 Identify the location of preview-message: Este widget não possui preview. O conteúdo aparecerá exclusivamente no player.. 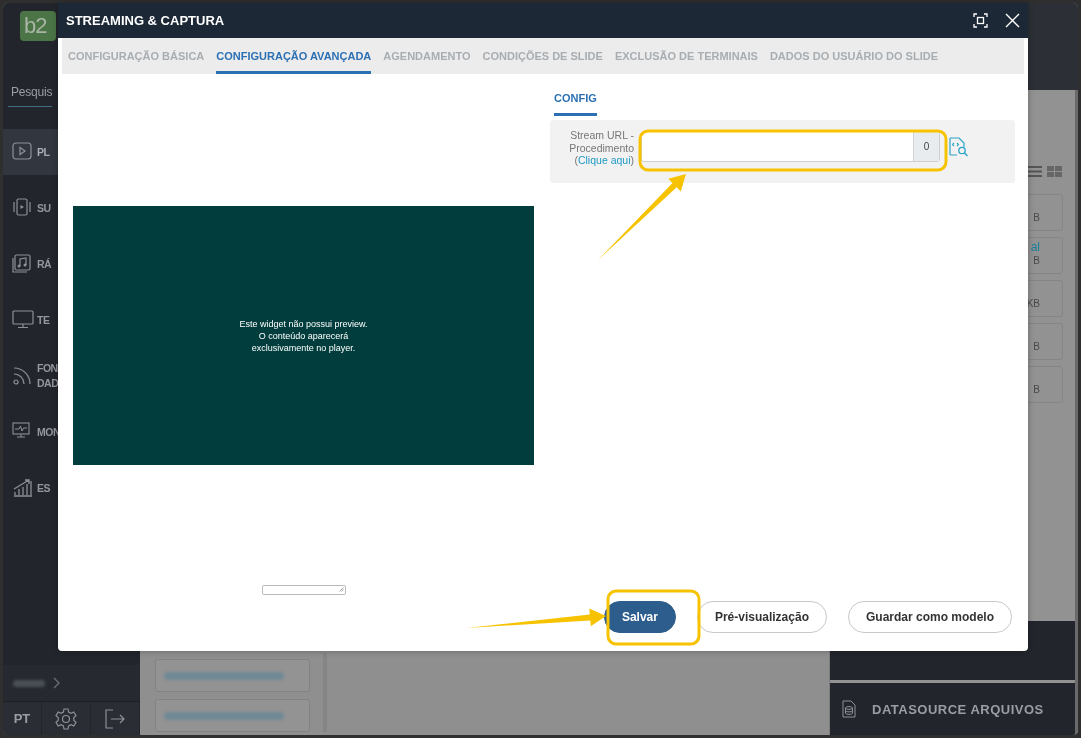
(303, 335).